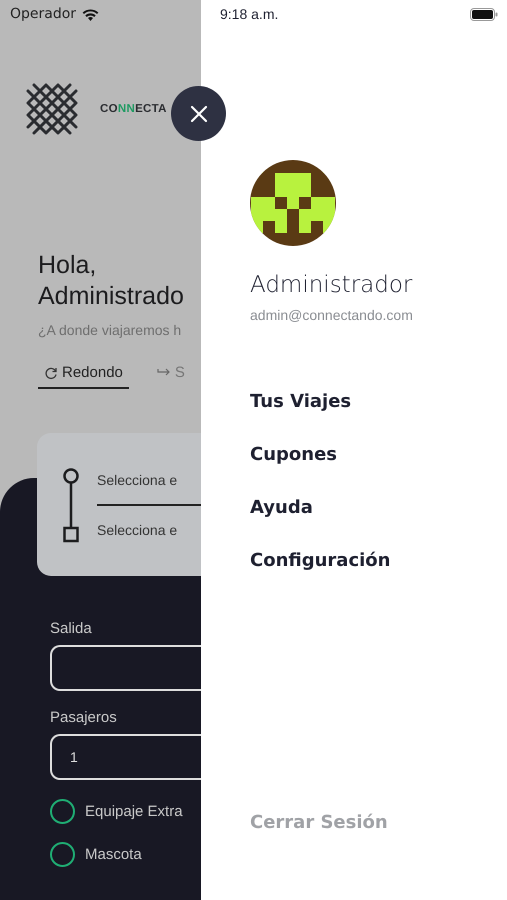  What do you see at coordinates (281, 507) in the screenshot?
I see `menu-item: Ayuda` at bounding box center [281, 507].